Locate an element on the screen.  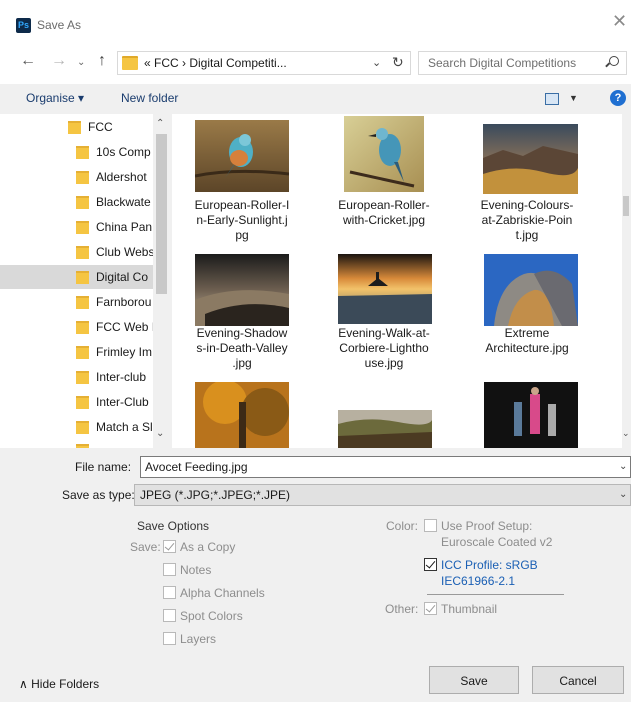
forward-arrow-icon: → is located at coordinates (59, 61).